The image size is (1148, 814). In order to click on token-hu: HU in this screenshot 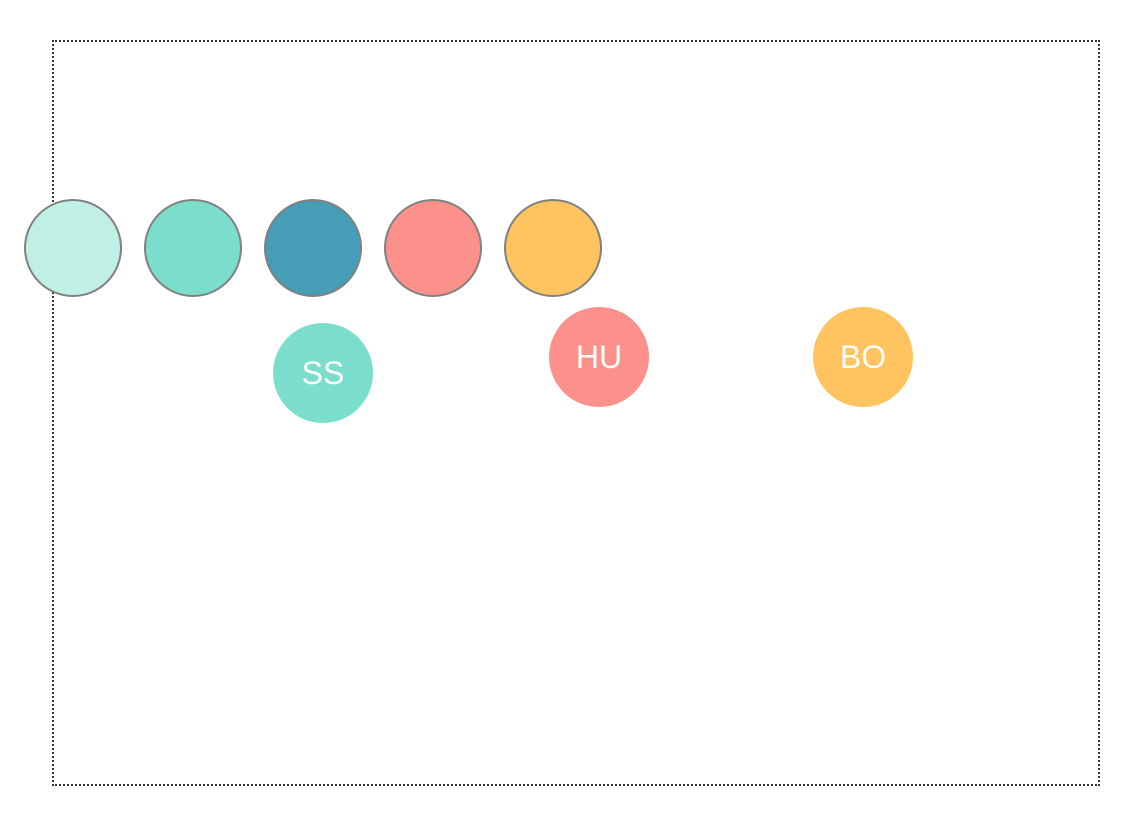, I will do `click(599, 357)`.